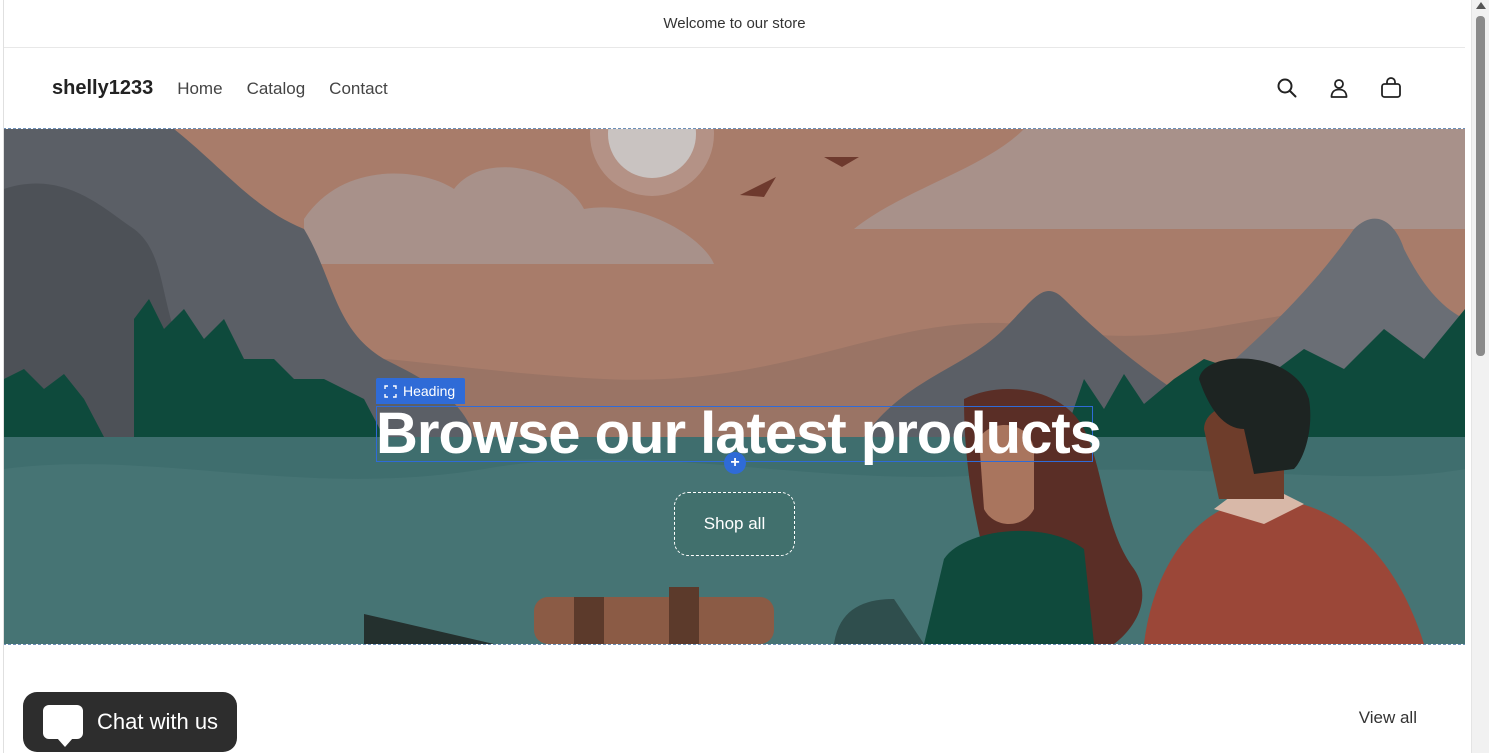 The width and height of the screenshot is (1489, 753). Describe the element at coordinates (199, 89) in the screenshot. I see `nav-home: Home` at that location.